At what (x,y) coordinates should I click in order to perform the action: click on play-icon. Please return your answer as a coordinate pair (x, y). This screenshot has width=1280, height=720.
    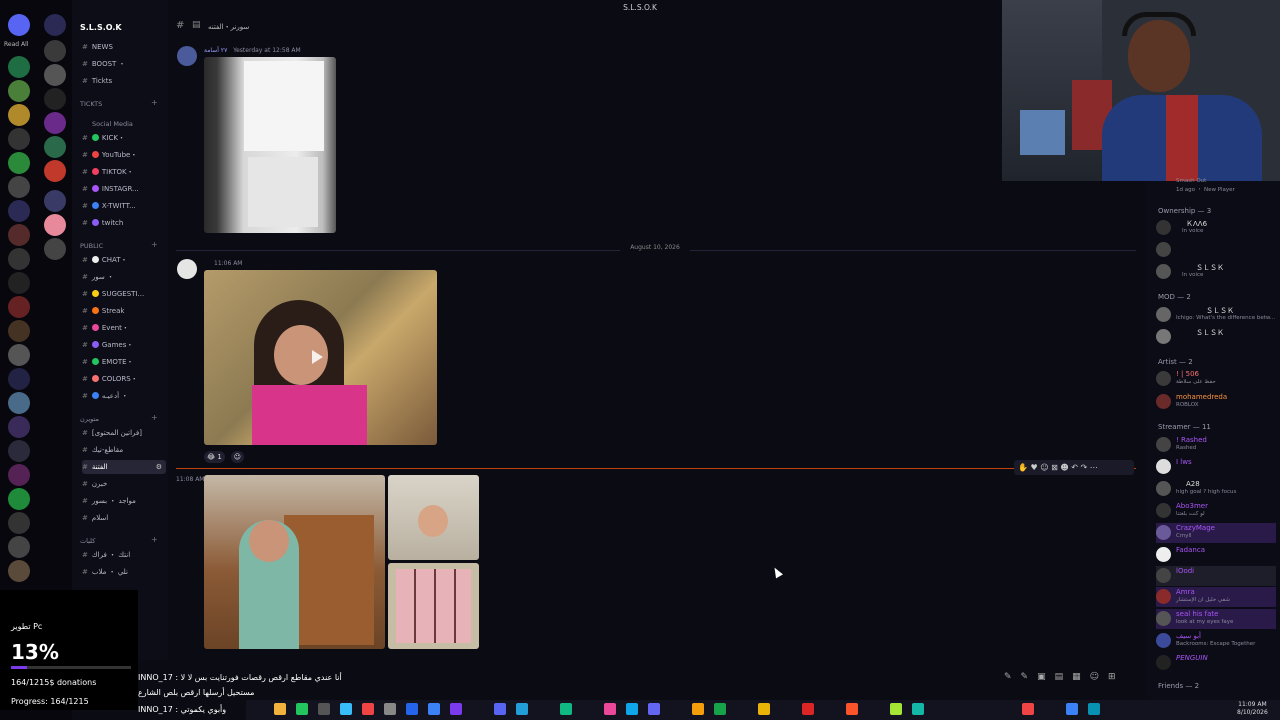
    Looking at the image, I should click on (317, 357).